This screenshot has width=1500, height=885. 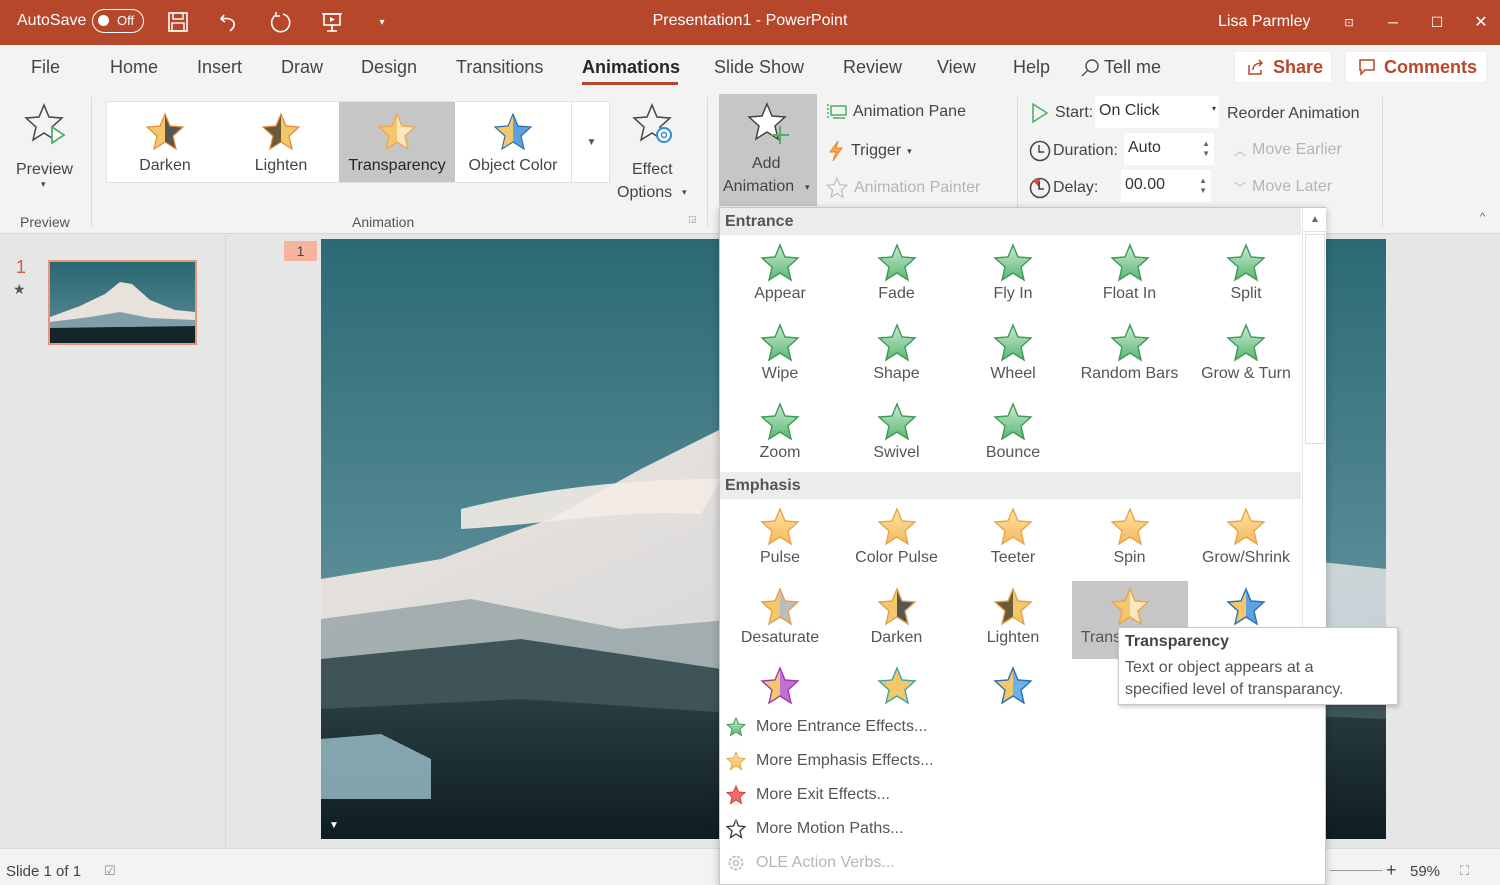 What do you see at coordinates (1169, 149) in the screenshot?
I see `duration-input: Auto ▲ ▼` at bounding box center [1169, 149].